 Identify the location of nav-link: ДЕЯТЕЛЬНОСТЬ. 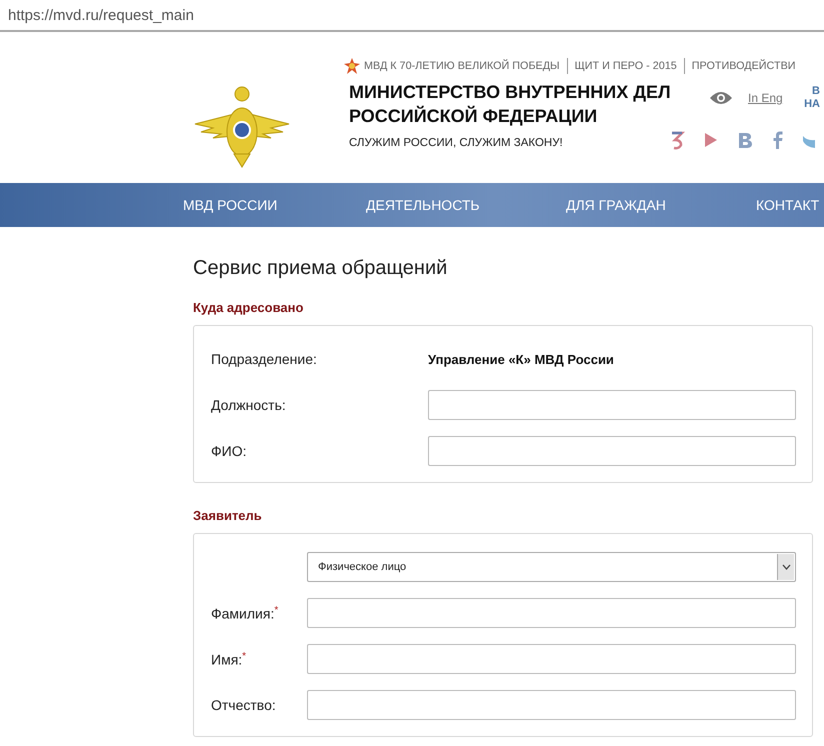
(466, 205).